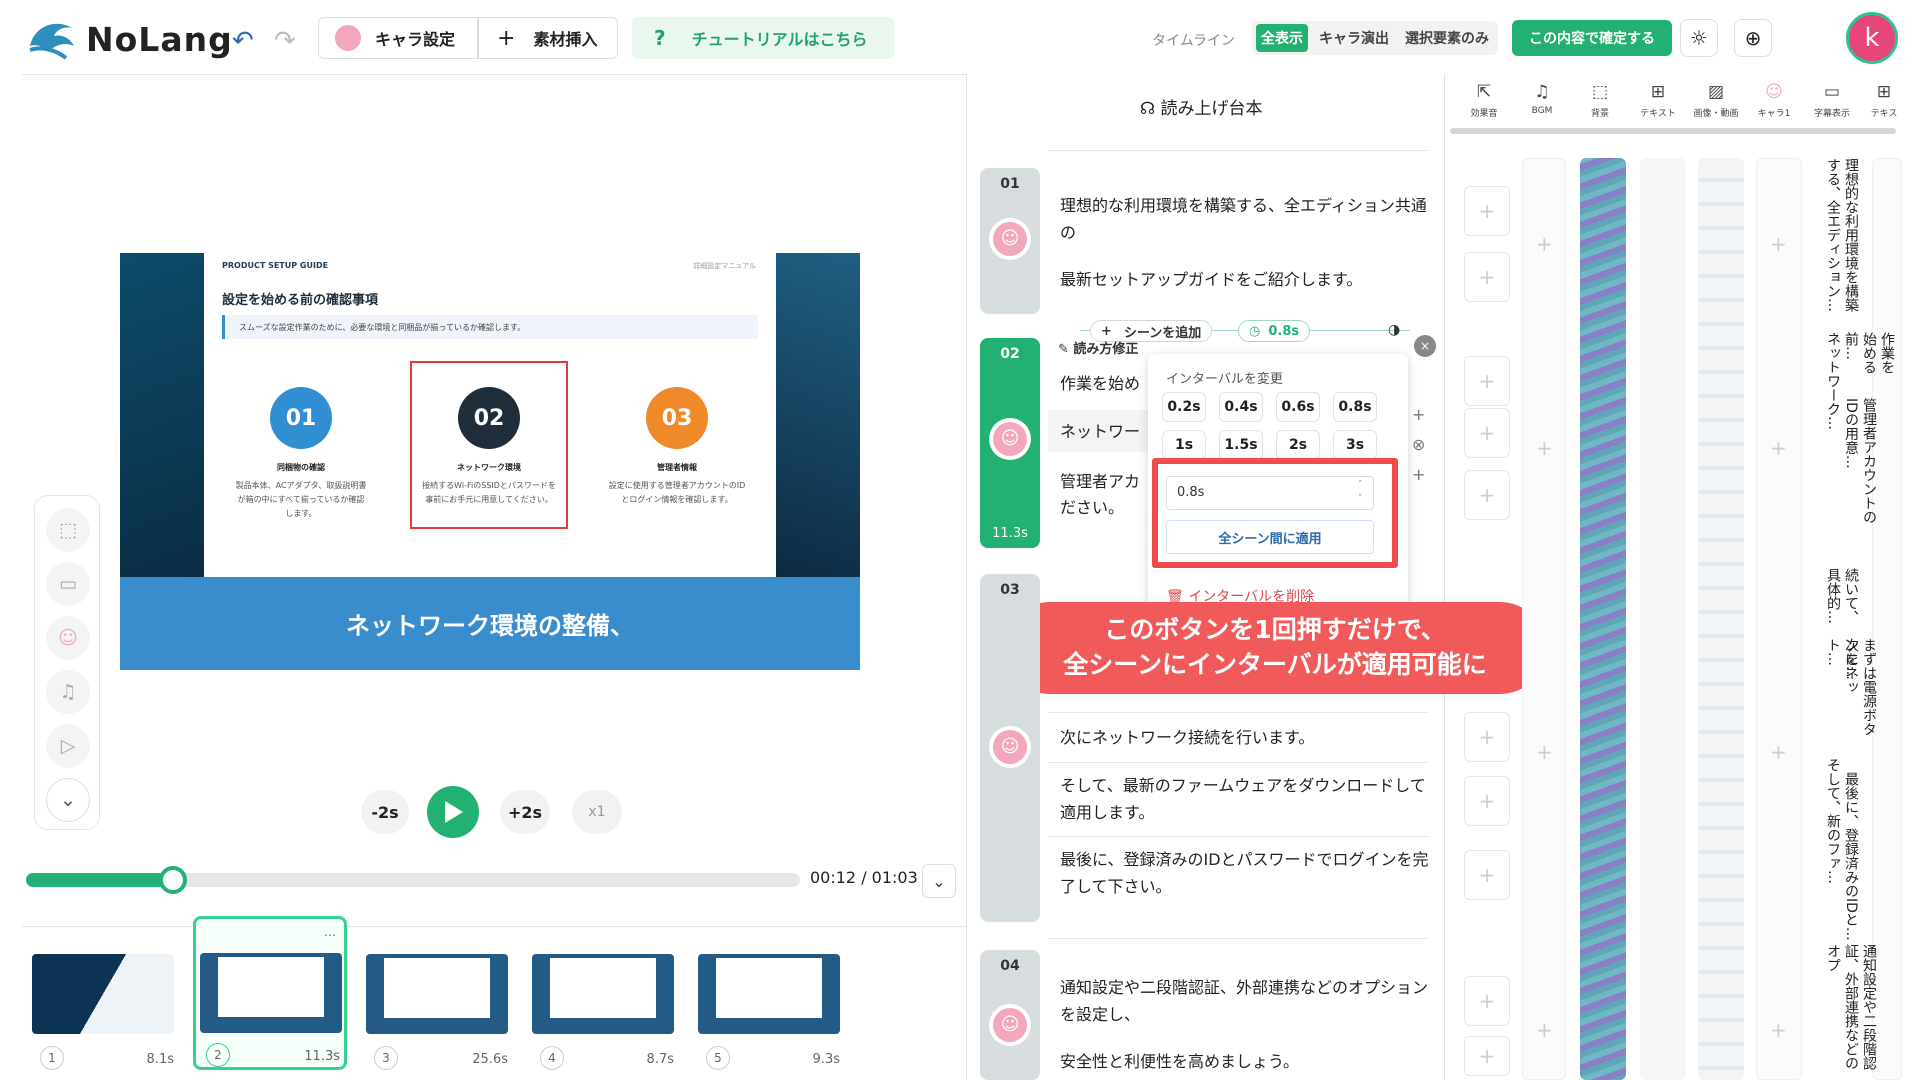 The height and width of the screenshot is (1080, 1920). What do you see at coordinates (1245, 799) in the screenshot?
I see `script-line: そして、最新のファームウェアをダウンロードして適用します。` at bounding box center [1245, 799].